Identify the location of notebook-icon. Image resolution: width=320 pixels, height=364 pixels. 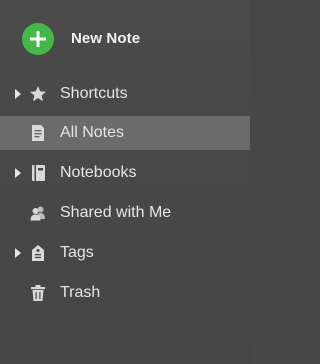
(38, 173).